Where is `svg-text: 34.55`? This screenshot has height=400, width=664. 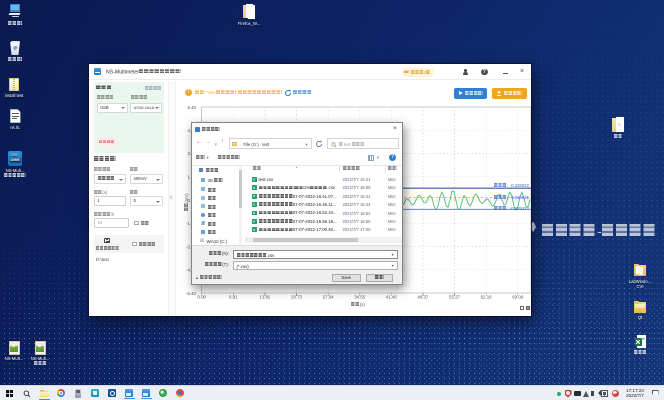 svg-text: 34.55 is located at coordinates (360, 297).